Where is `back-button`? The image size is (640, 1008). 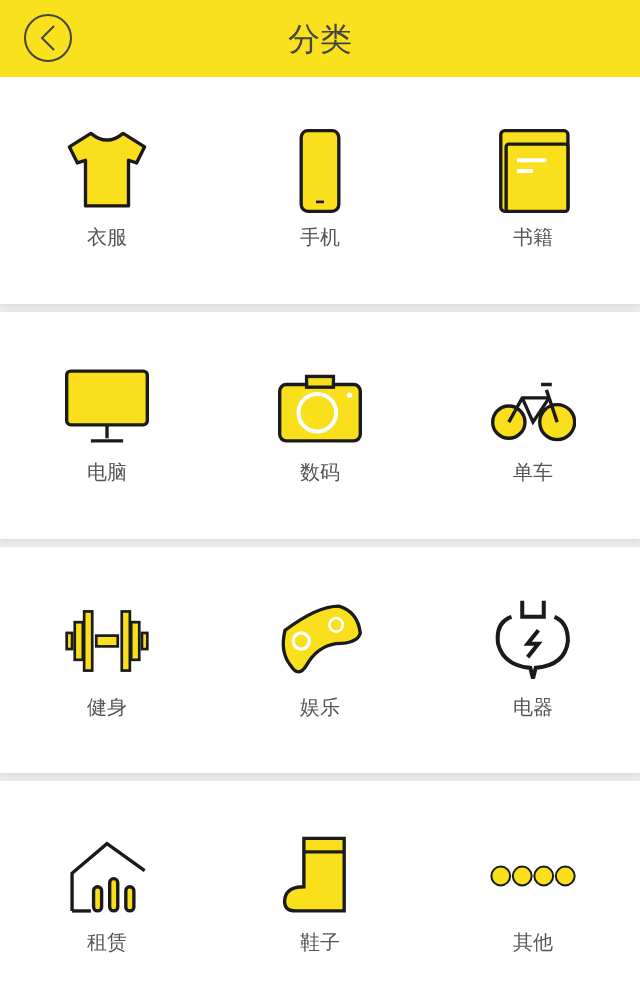
back-button is located at coordinates (48, 38).